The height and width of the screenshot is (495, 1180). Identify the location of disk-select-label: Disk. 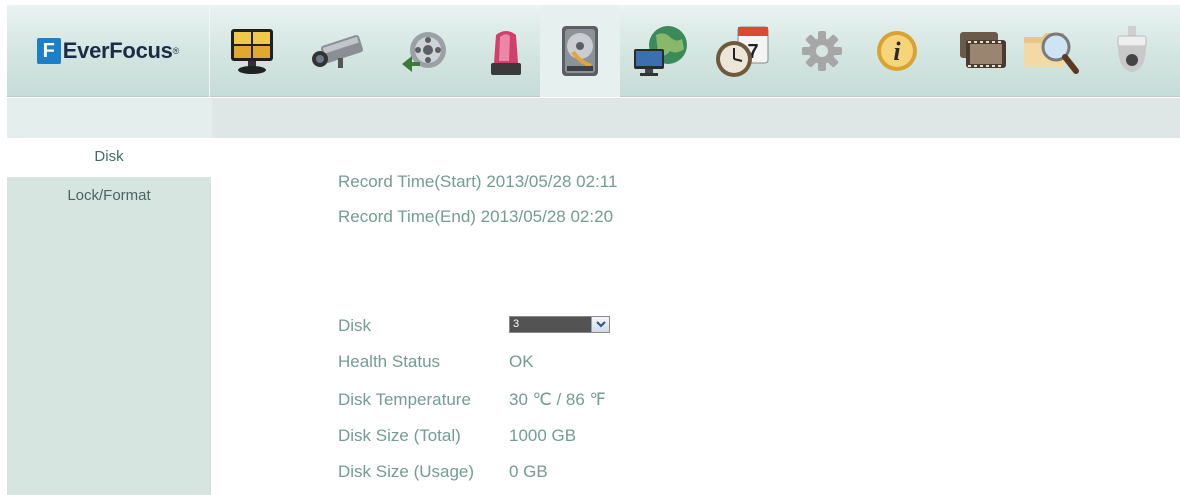
(355, 325).